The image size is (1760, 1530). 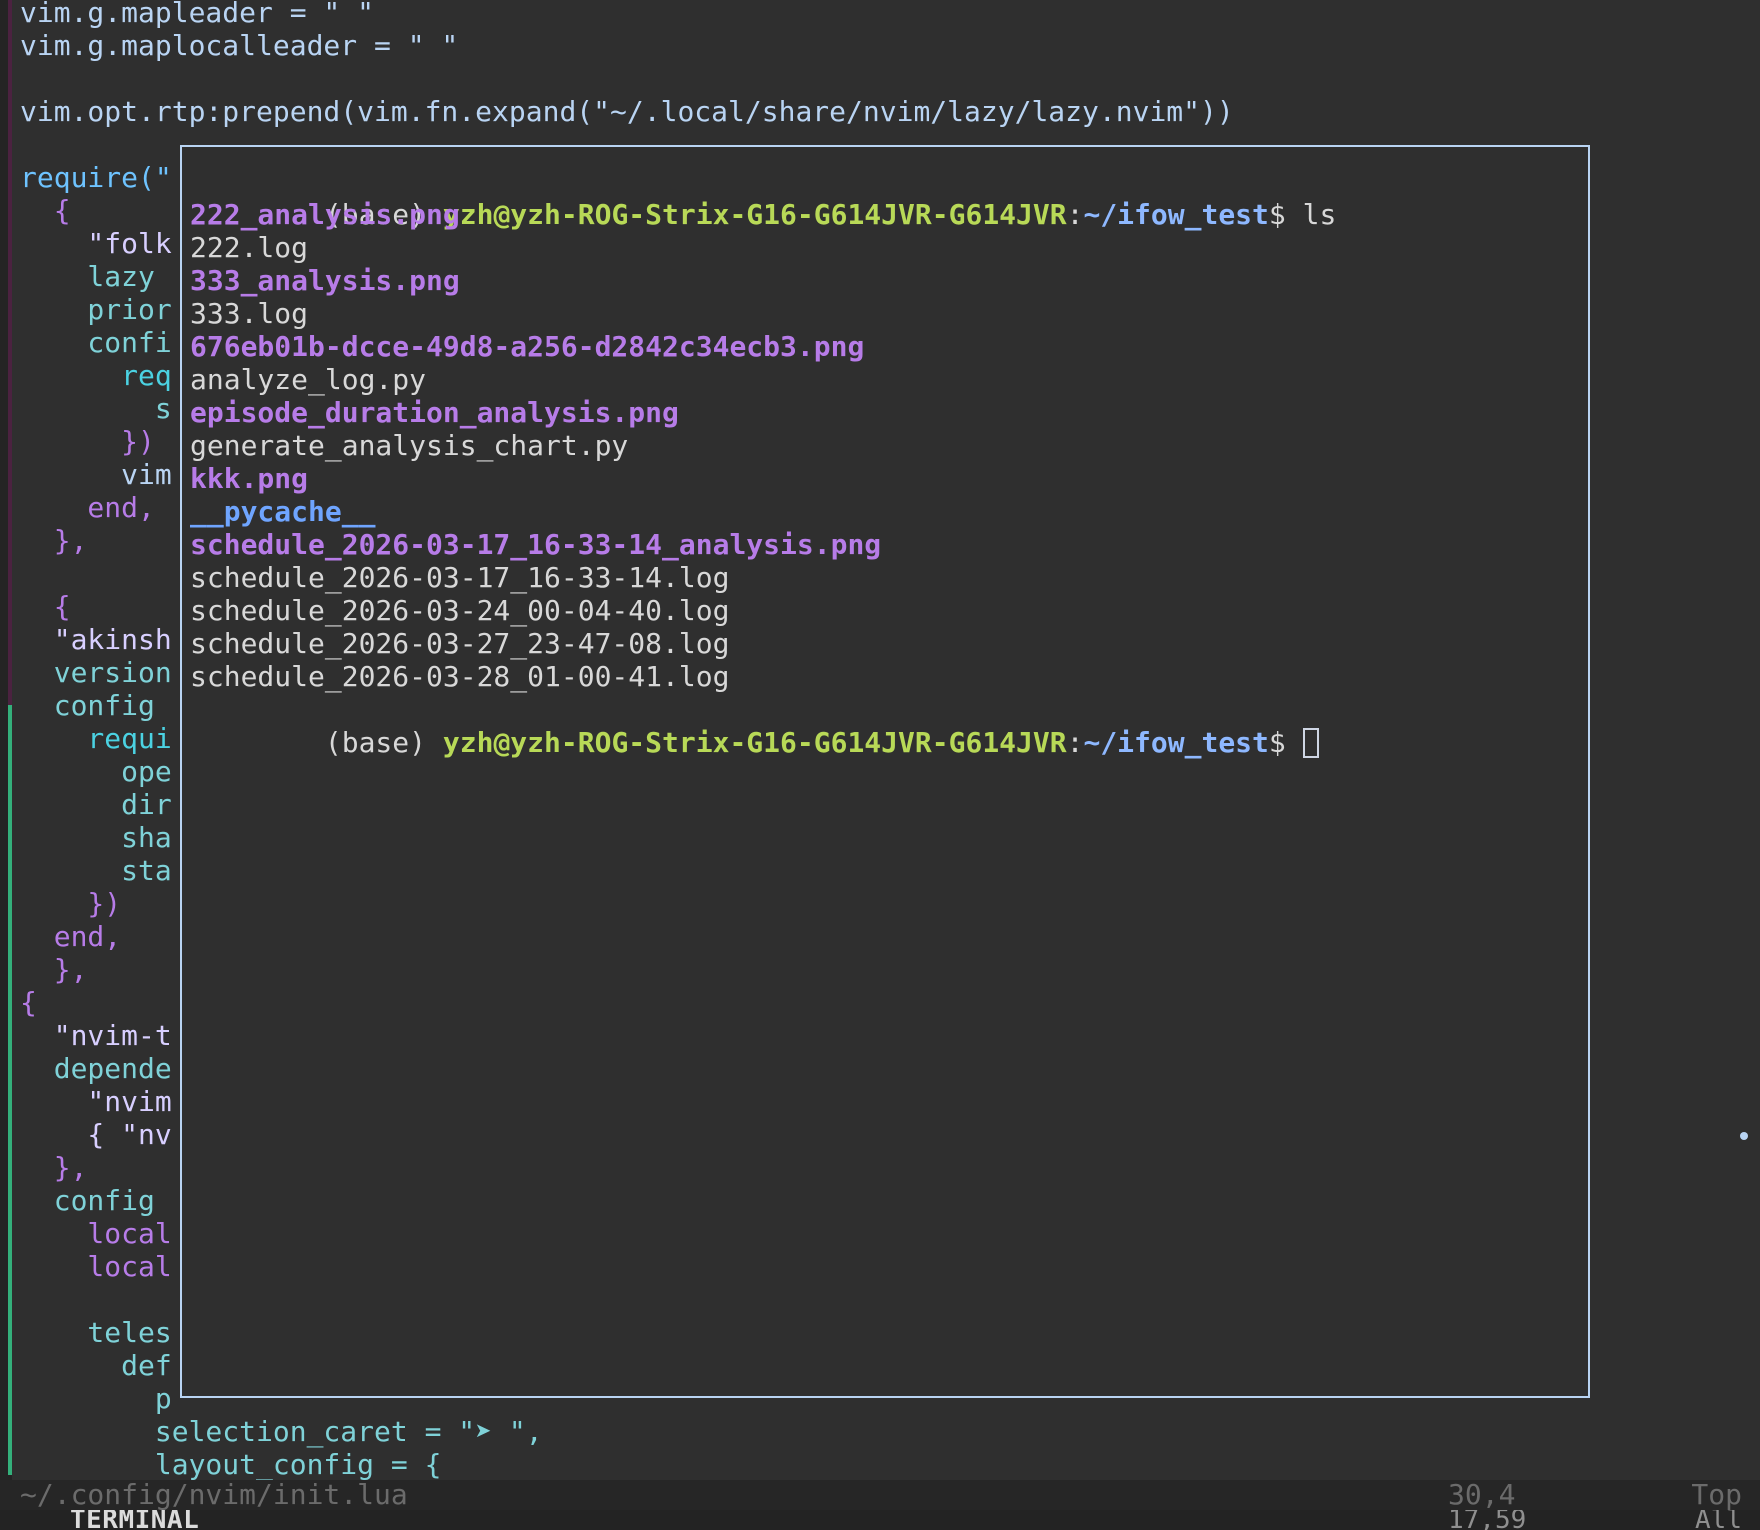 What do you see at coordinates (460, 676) in the screenshot?
I see `file-item: schedule_2026-03-28_01-00-41.log` at bounding box center [460, 676].